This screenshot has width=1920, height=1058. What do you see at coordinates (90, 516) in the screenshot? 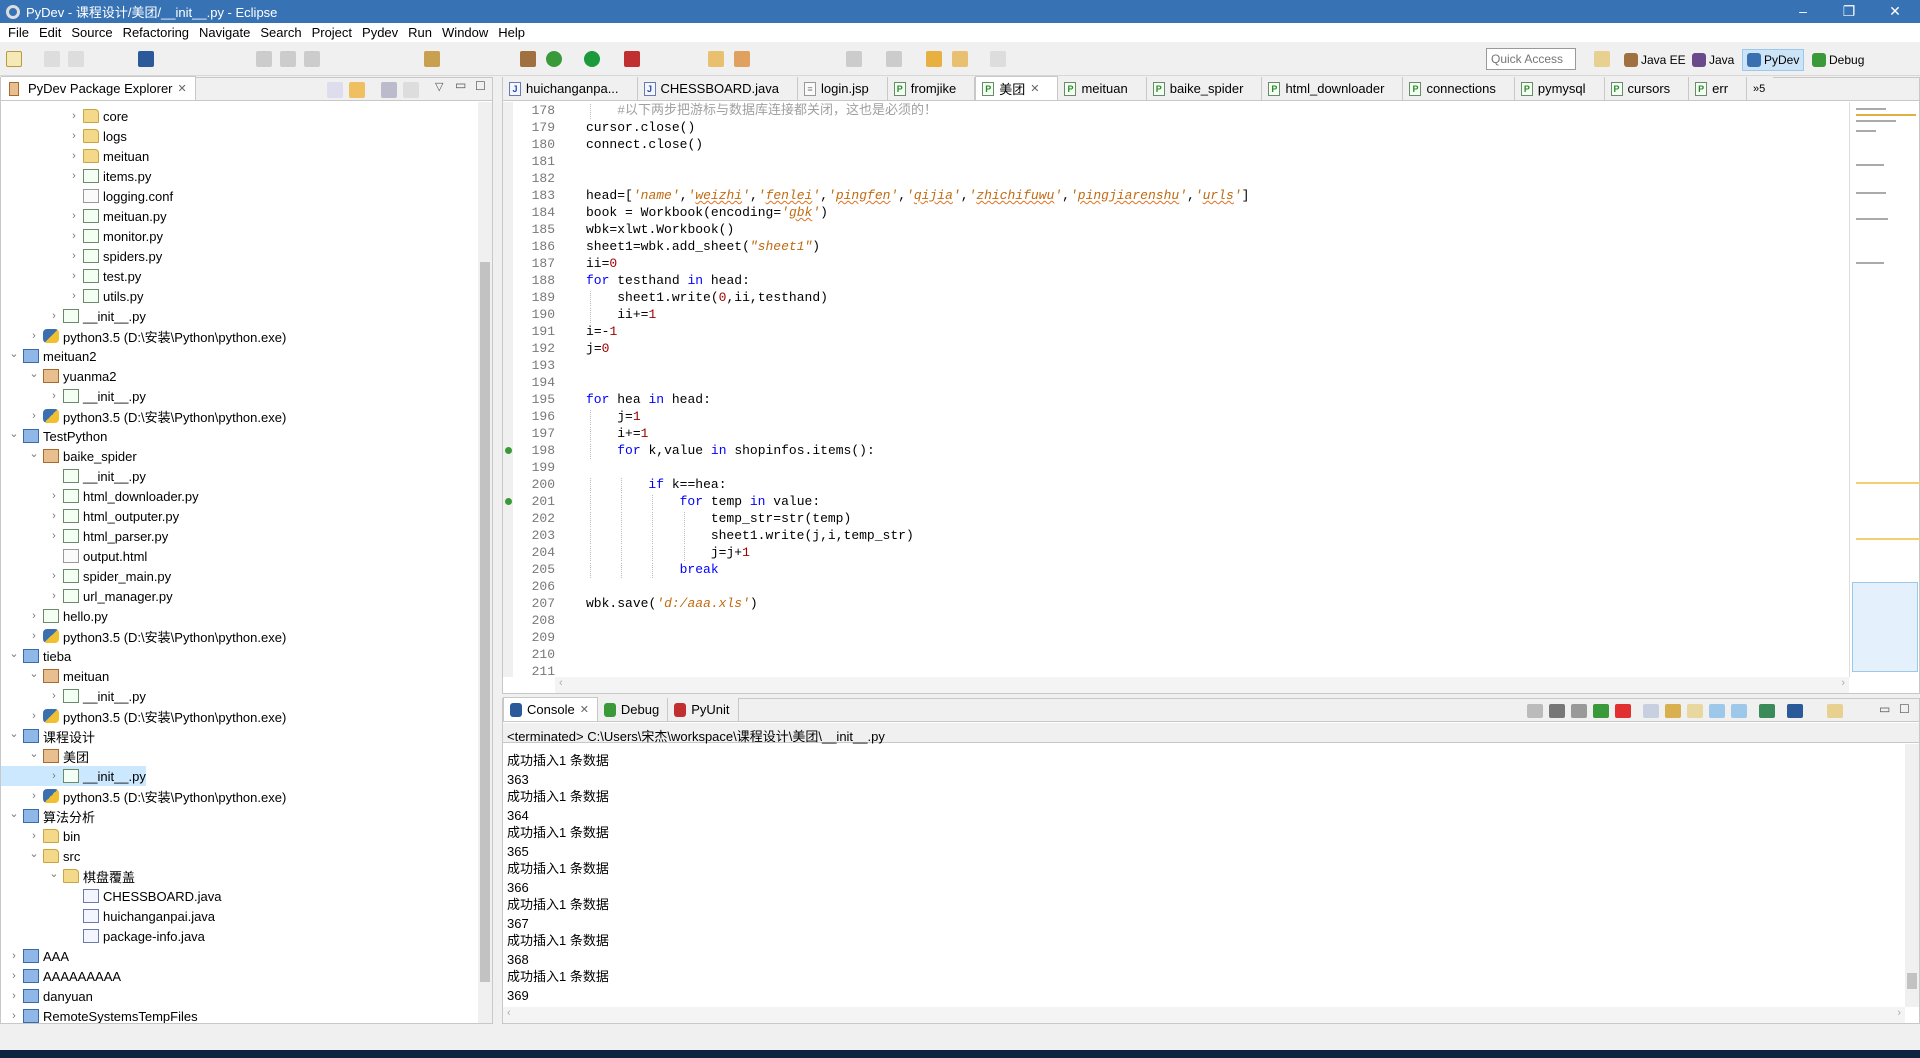
I see `tree-item: › html_outputer.py` at bounding box center [90, 516].